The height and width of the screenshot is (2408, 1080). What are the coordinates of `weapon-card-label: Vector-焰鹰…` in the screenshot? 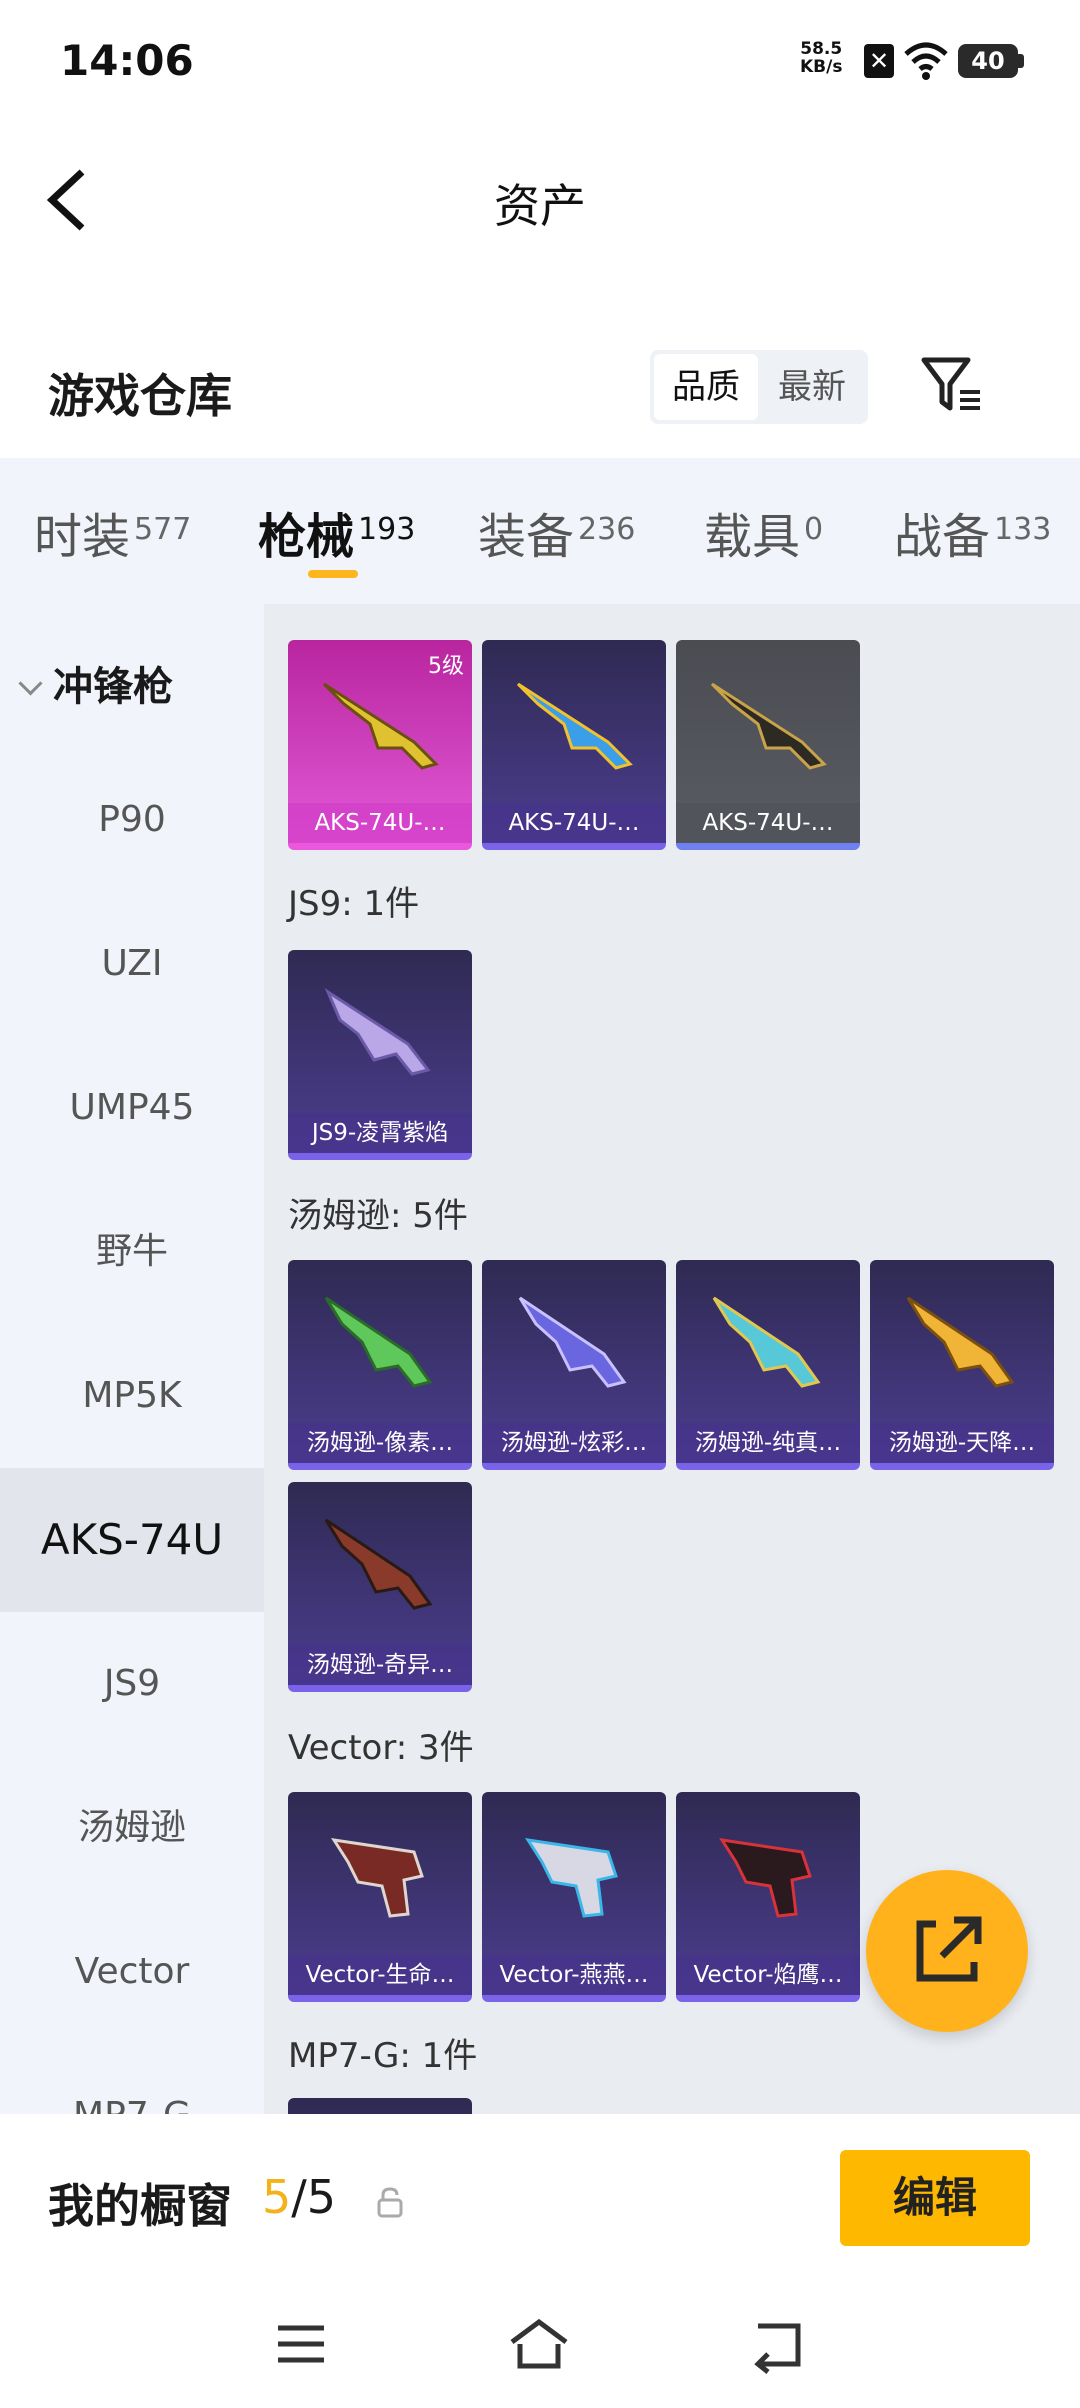 It's located at (768, 1975).